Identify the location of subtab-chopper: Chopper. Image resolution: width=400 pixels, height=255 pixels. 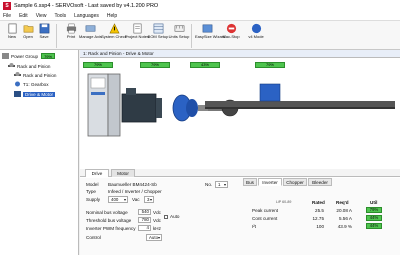
(295, 182).